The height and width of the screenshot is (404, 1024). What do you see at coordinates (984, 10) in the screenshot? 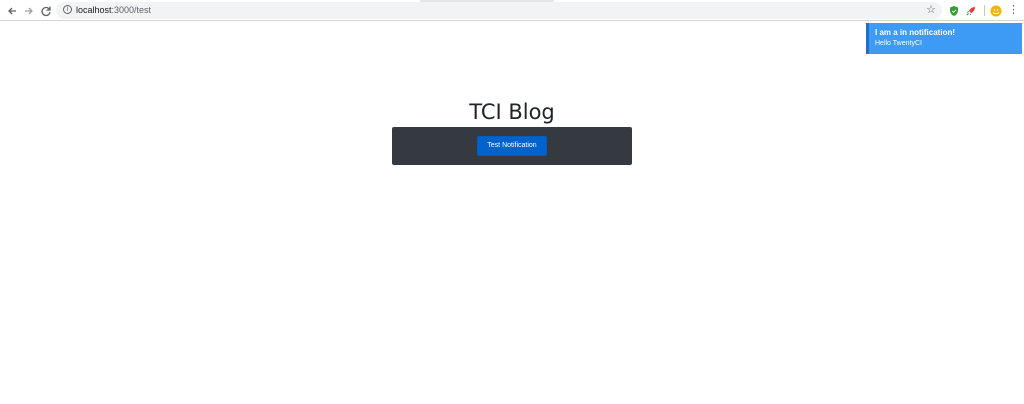
I see `toolbar-divider` at bounding box center [984, 10].